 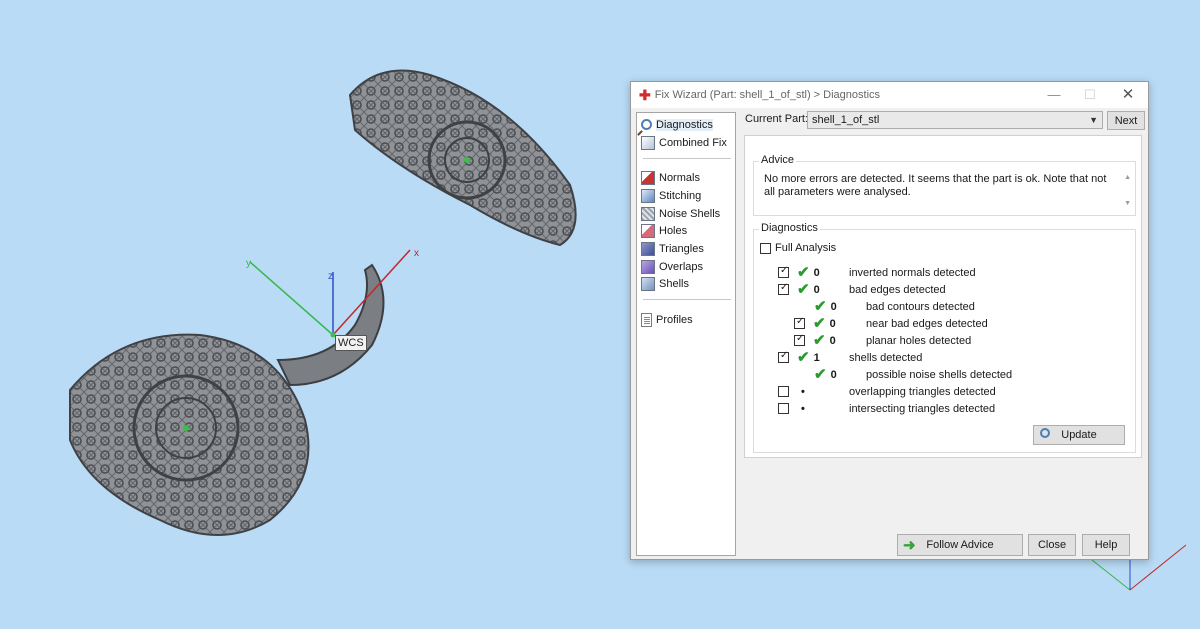 I want to click on scroll-down-icon: ▼, so click(x=1127, y=203).